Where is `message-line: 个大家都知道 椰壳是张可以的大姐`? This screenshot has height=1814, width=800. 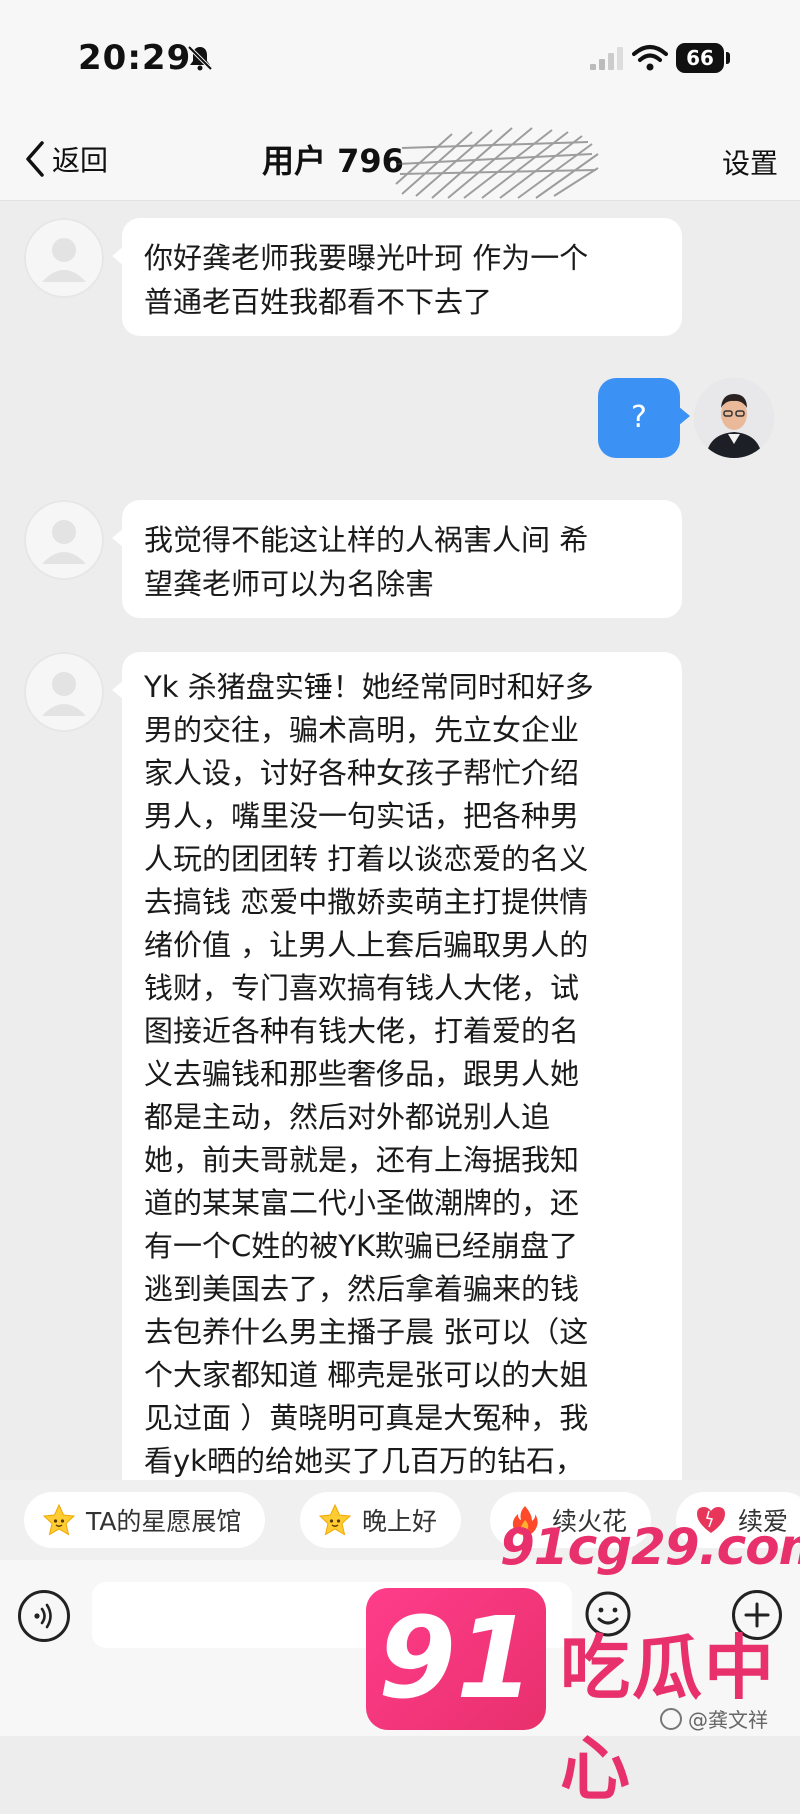 message-line: 个大家都知道 椰壳是张可以的大姐 is located at coordinates (366, 1375).